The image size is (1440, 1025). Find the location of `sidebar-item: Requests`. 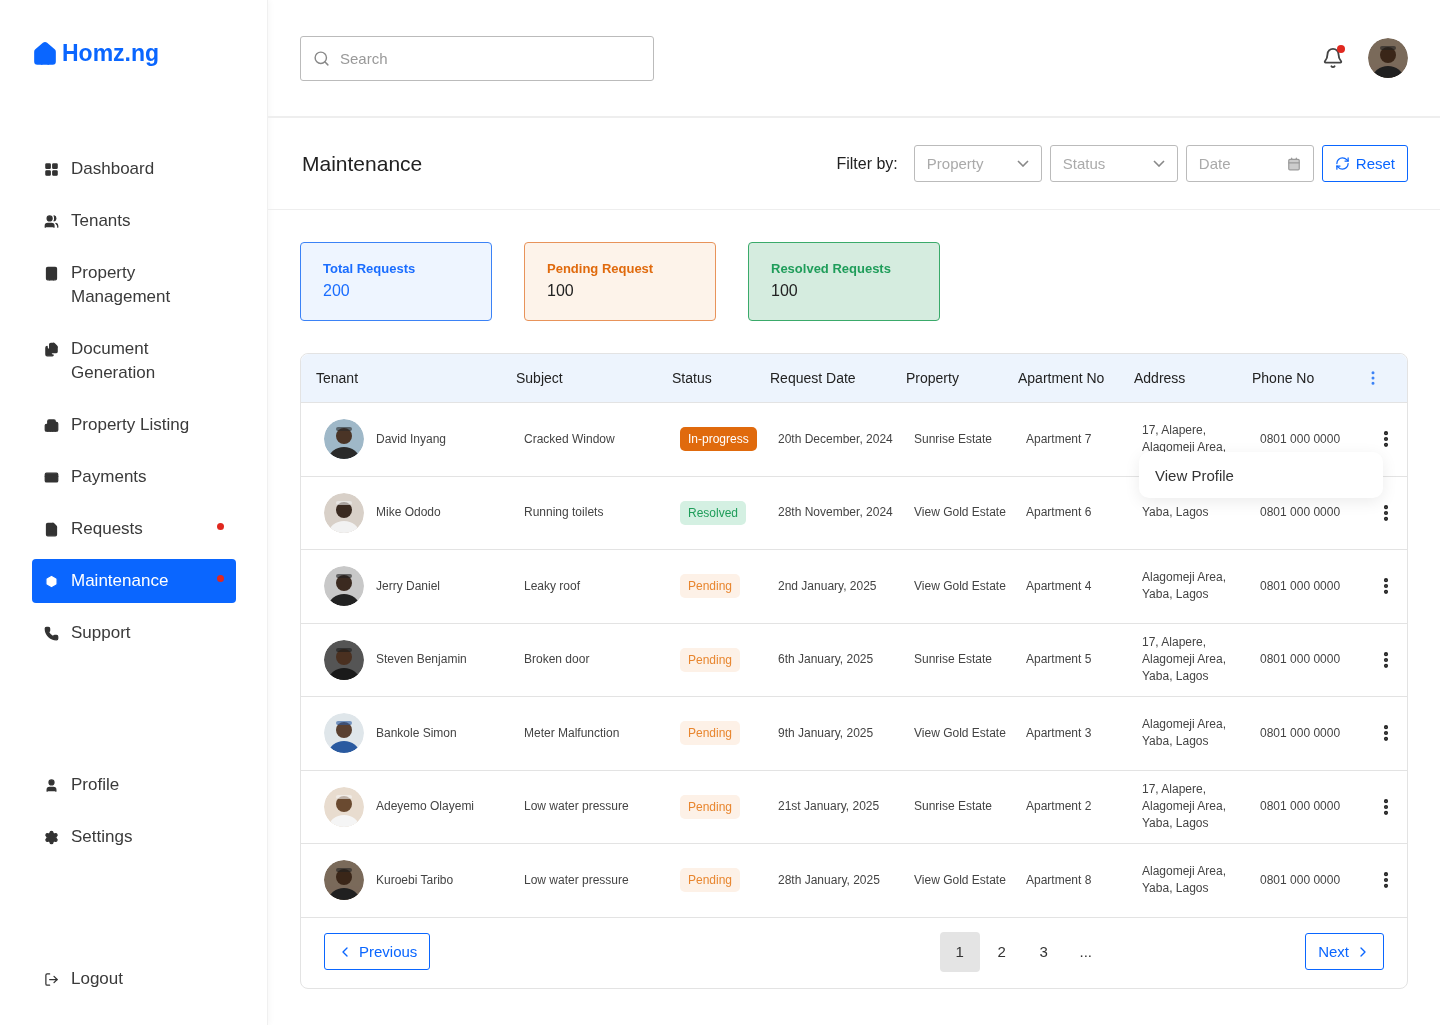

sidebar-item: Requests is located at coordinates (134, 529).